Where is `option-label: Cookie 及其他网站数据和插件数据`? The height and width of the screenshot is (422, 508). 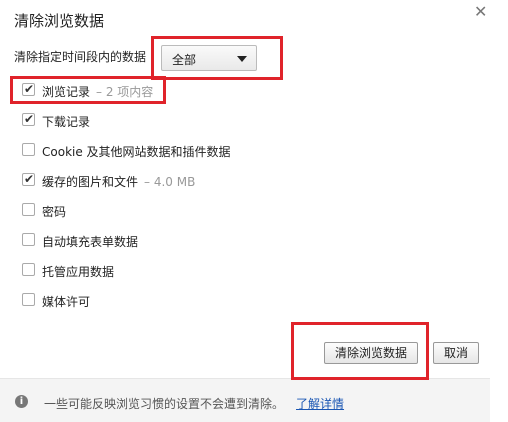
option-label: Cookie 及其他网站数据和插件数据 is located at coordinates (136, 152).